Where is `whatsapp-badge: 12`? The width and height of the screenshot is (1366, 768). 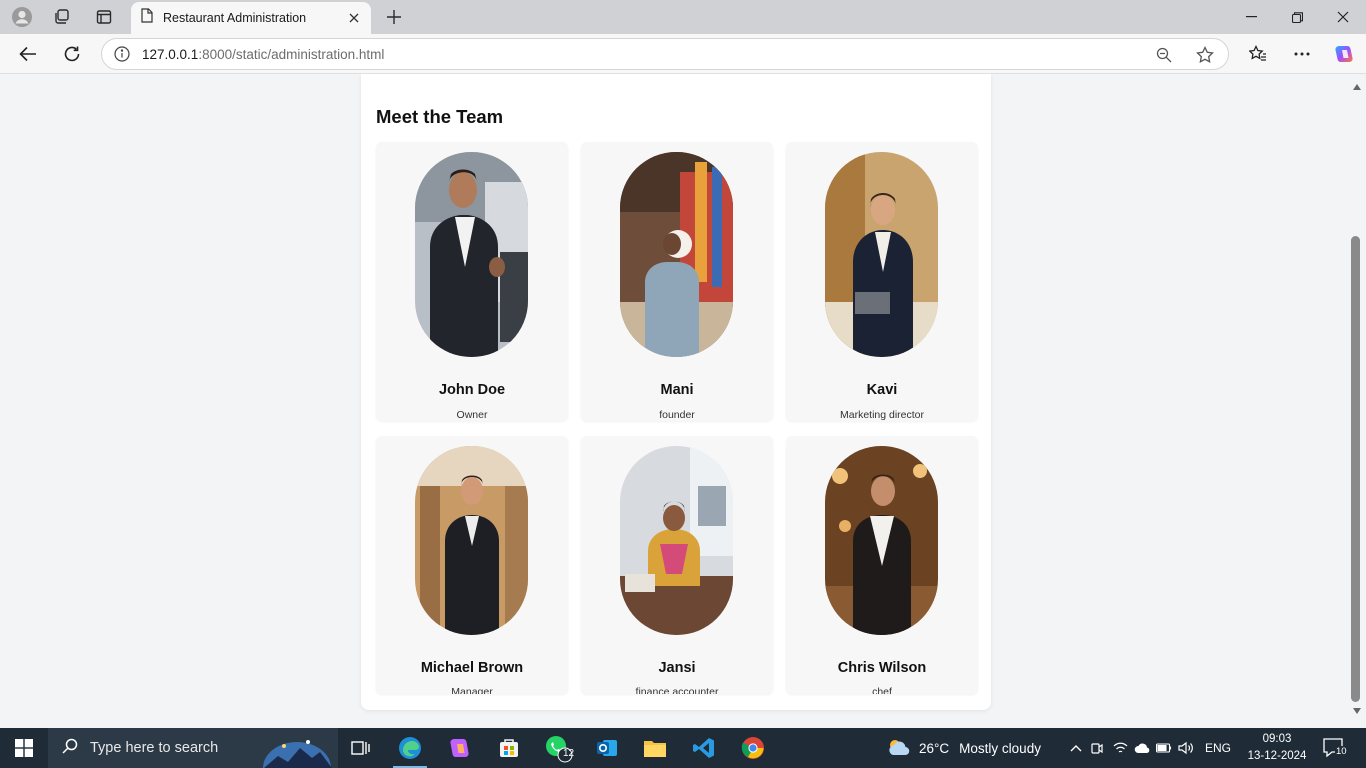
whatsapp-badge: 12 is located at coordinates (569, 753).